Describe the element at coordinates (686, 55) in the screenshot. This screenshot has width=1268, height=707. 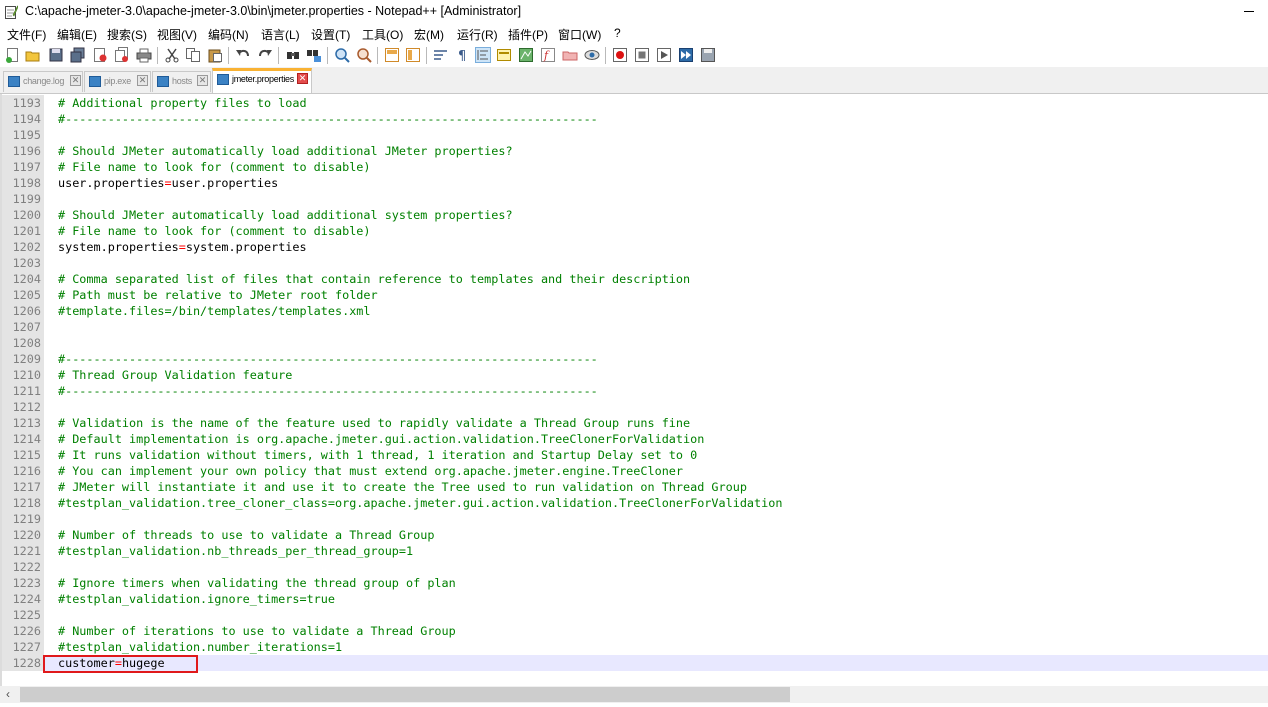
I see `run-macro-multiple-icon` at that location.